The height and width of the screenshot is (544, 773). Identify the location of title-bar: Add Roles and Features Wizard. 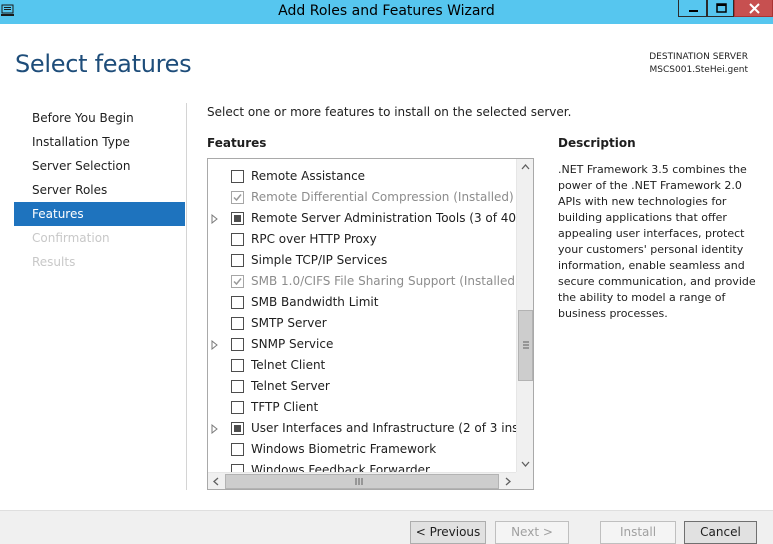
(386, 12).